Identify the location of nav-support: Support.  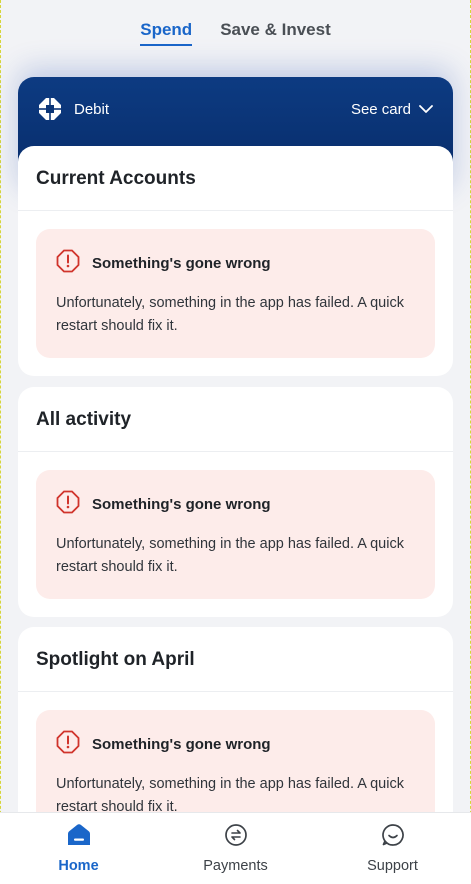
(393, 848).